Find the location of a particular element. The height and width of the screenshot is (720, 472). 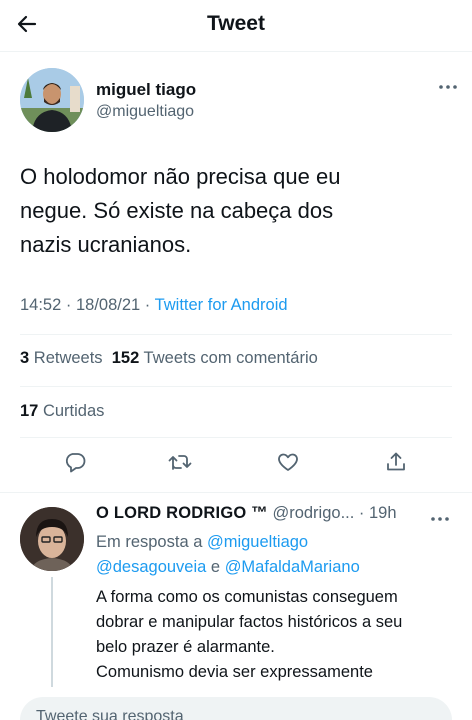

quotes-count: 152 is located at coordinates (125, 358).